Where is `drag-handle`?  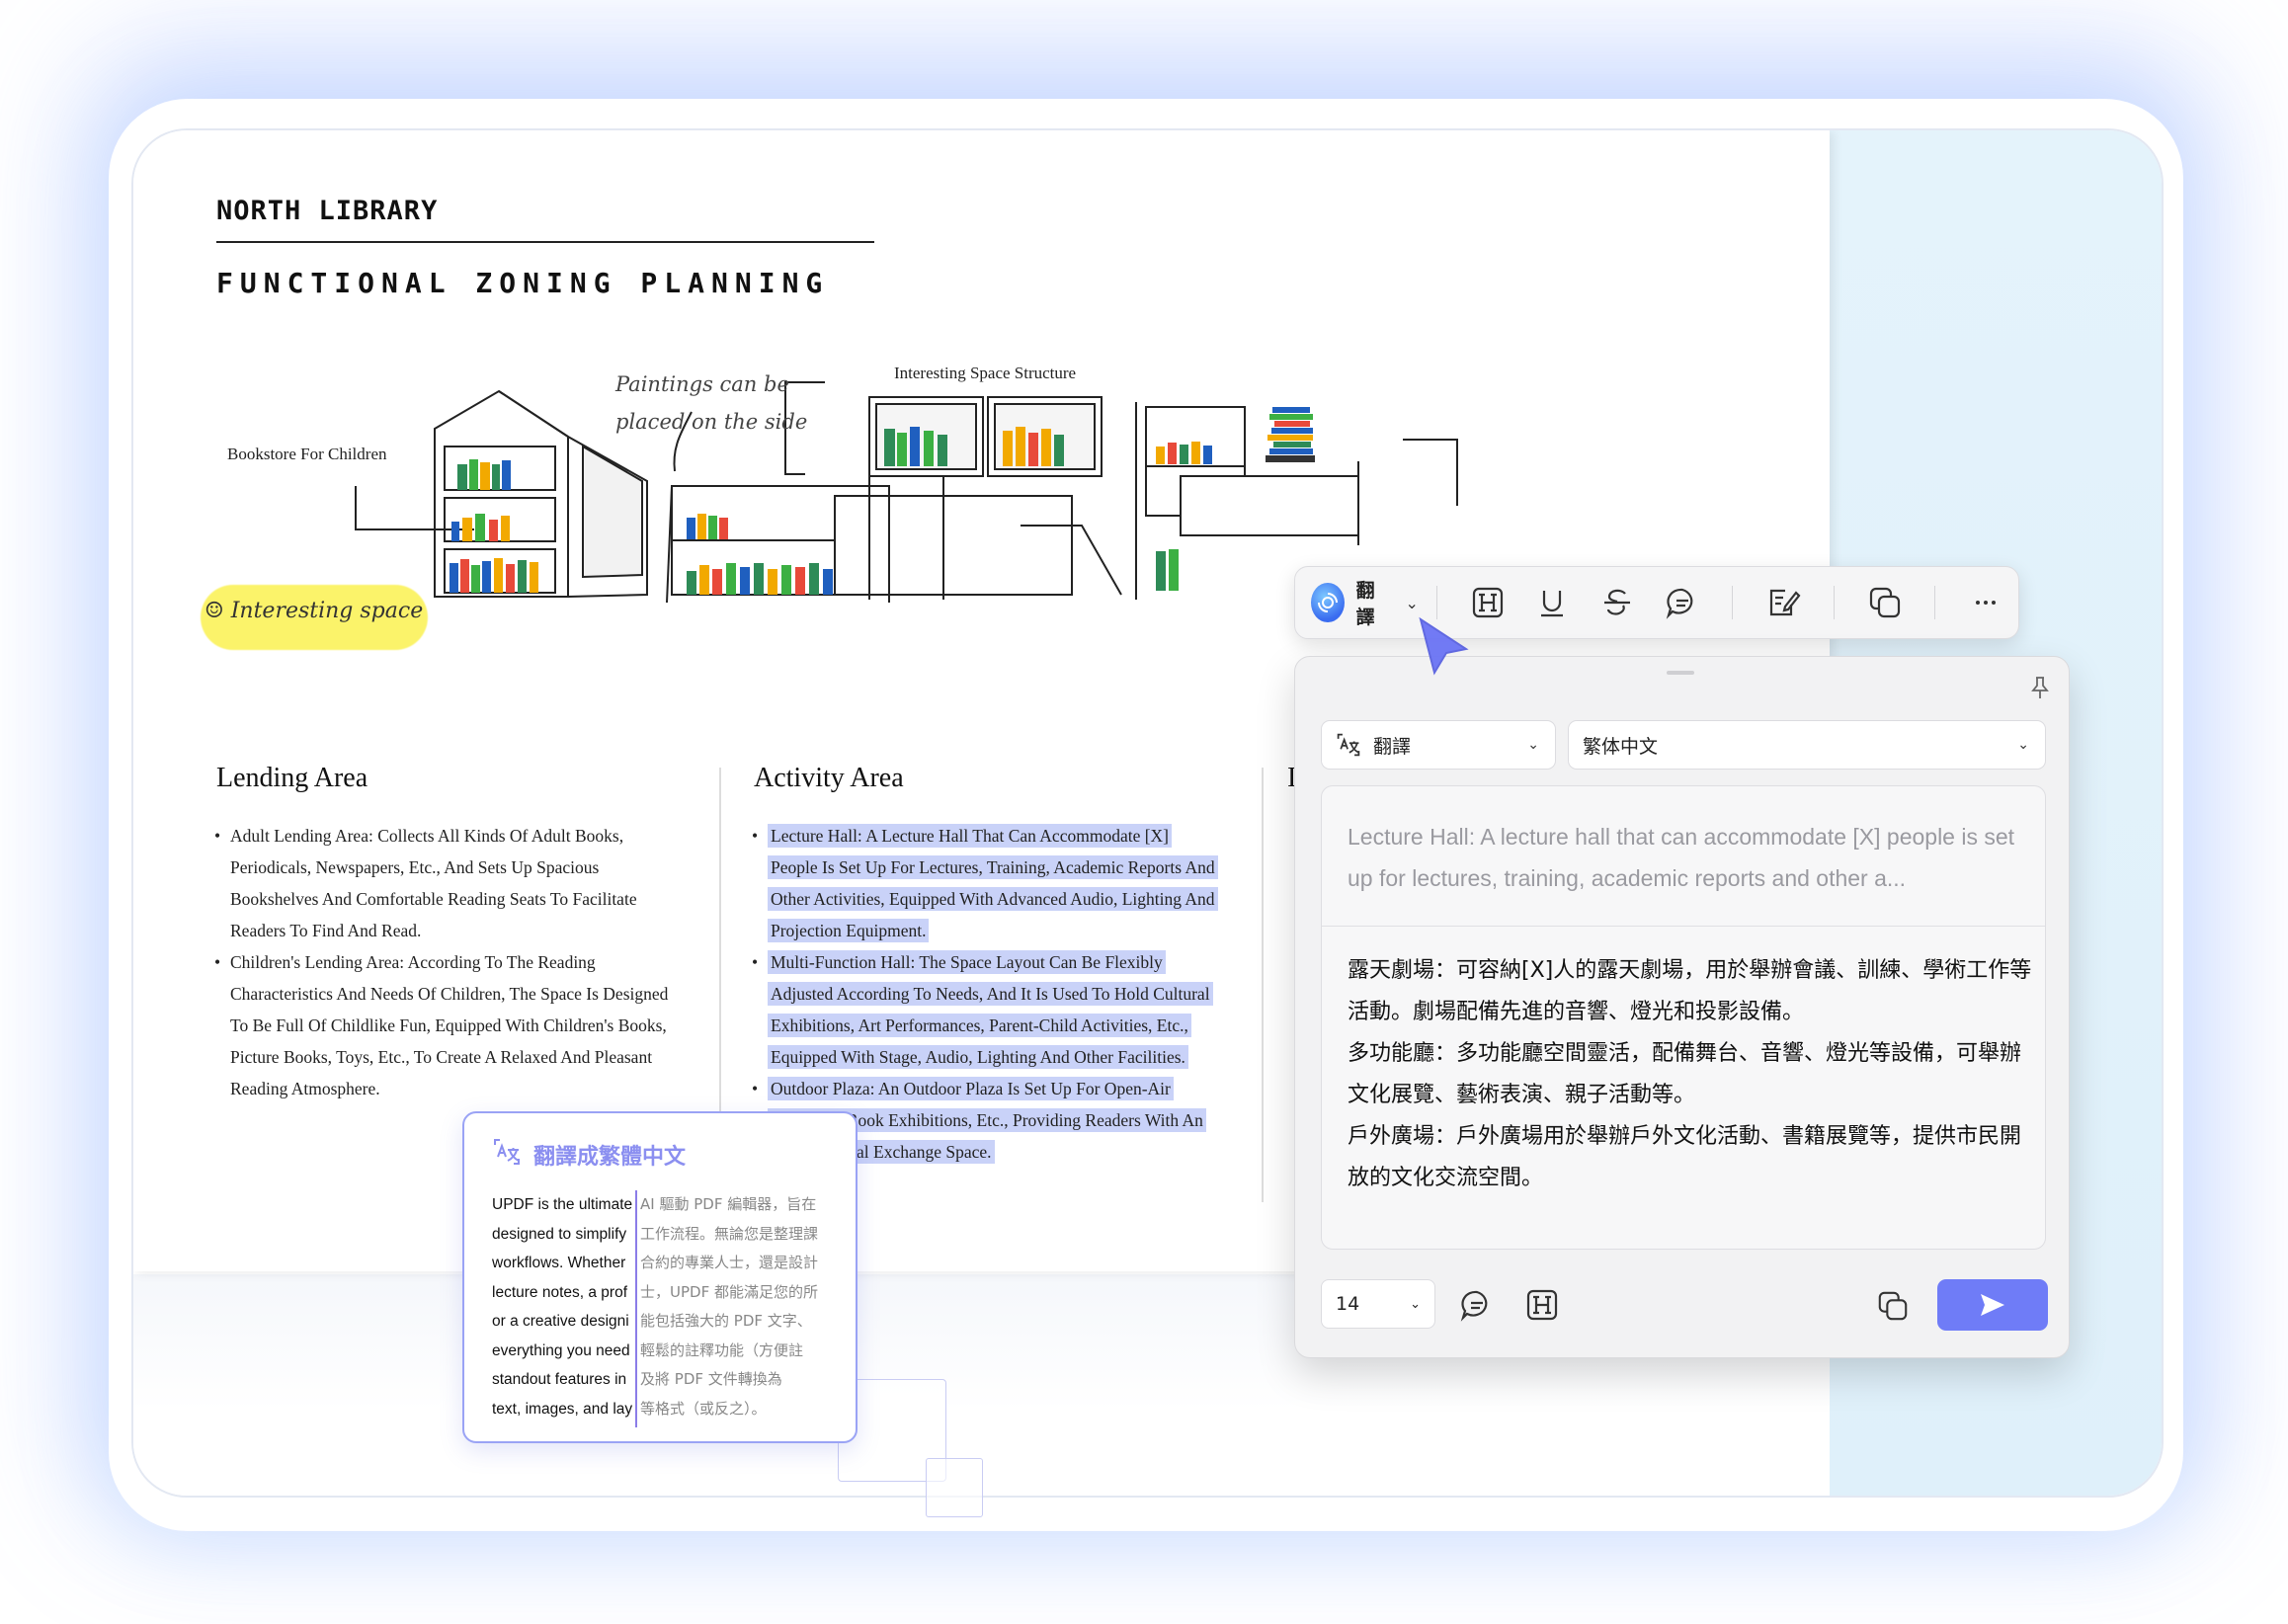
drag-handle is located at coordinates (1681, 673).